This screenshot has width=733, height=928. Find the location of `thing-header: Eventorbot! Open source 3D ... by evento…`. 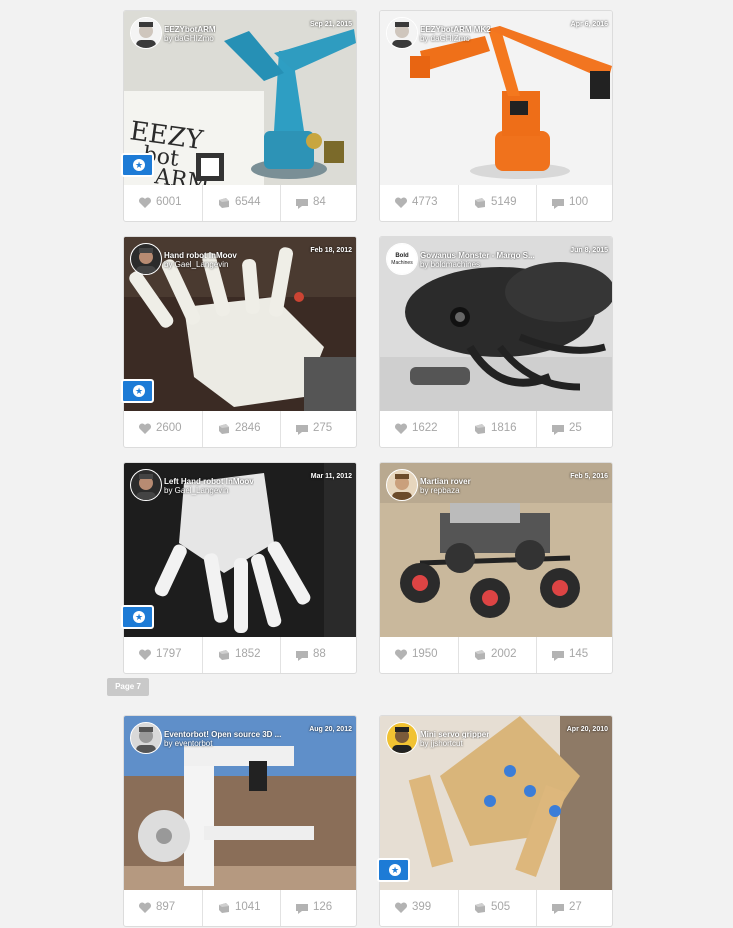

thing-header: Eventorbot! Open source 3D ... by evento… is located at coordinates (241, 738).